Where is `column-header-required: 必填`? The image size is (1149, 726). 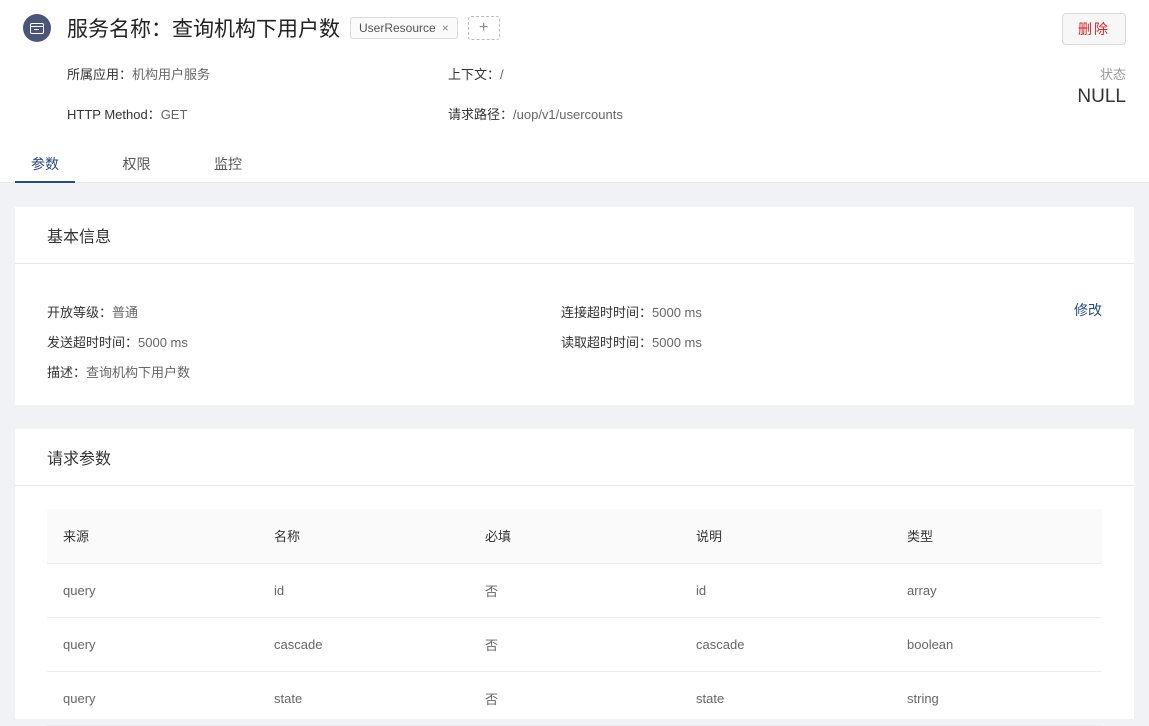
column-header-required: 必填 is located at coordinates (574, 536).